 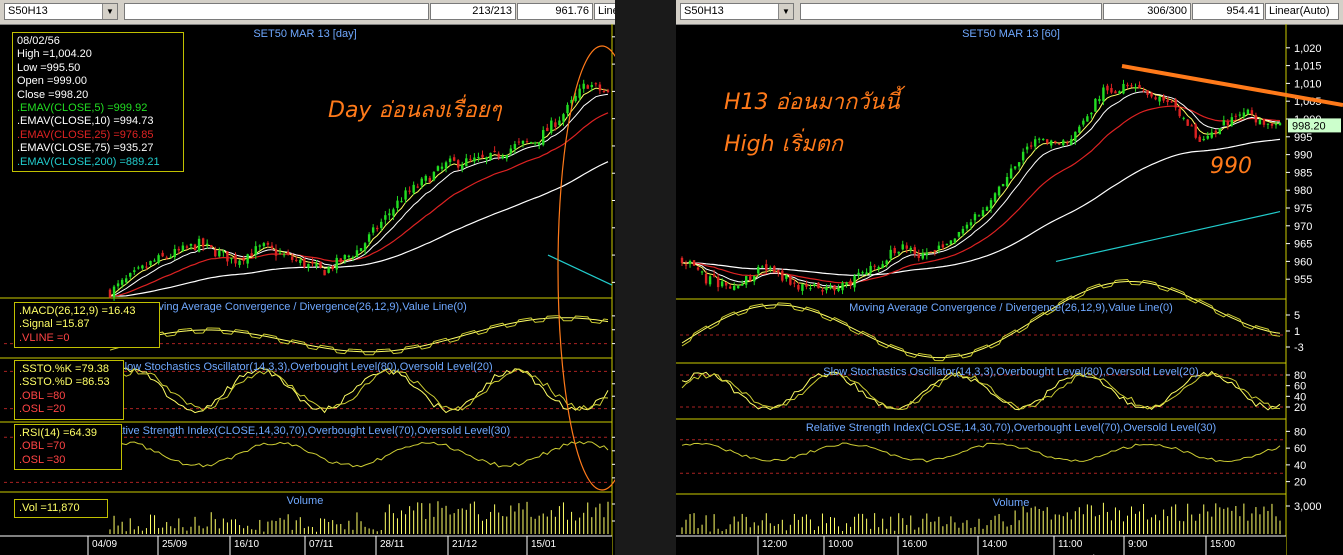 What do you see at coordinates (784, 144) in the screenshot?
I see `right-annotation-2: High เริ่มตก` at bounding box center [784, 144].